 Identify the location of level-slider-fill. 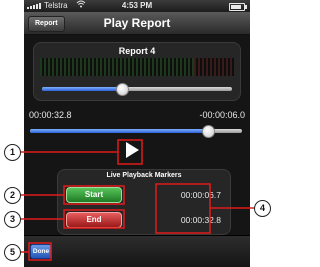
(82, 89).